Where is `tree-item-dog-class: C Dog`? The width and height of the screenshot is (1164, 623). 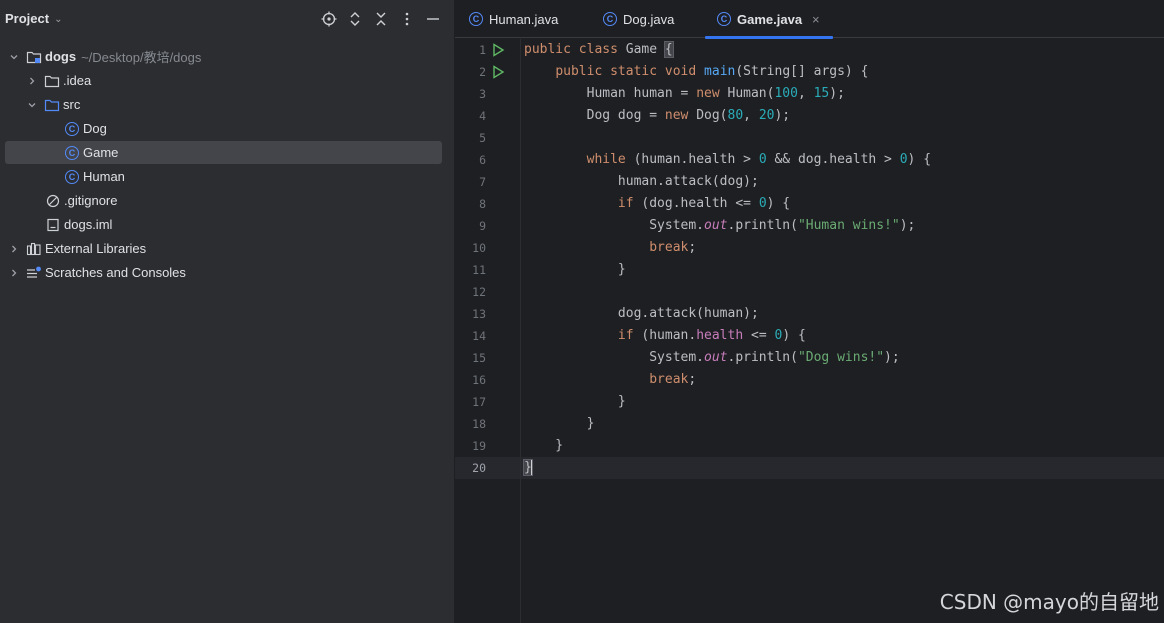
tree-item-dog-class: C Dog is located at coordinates (223, 128).